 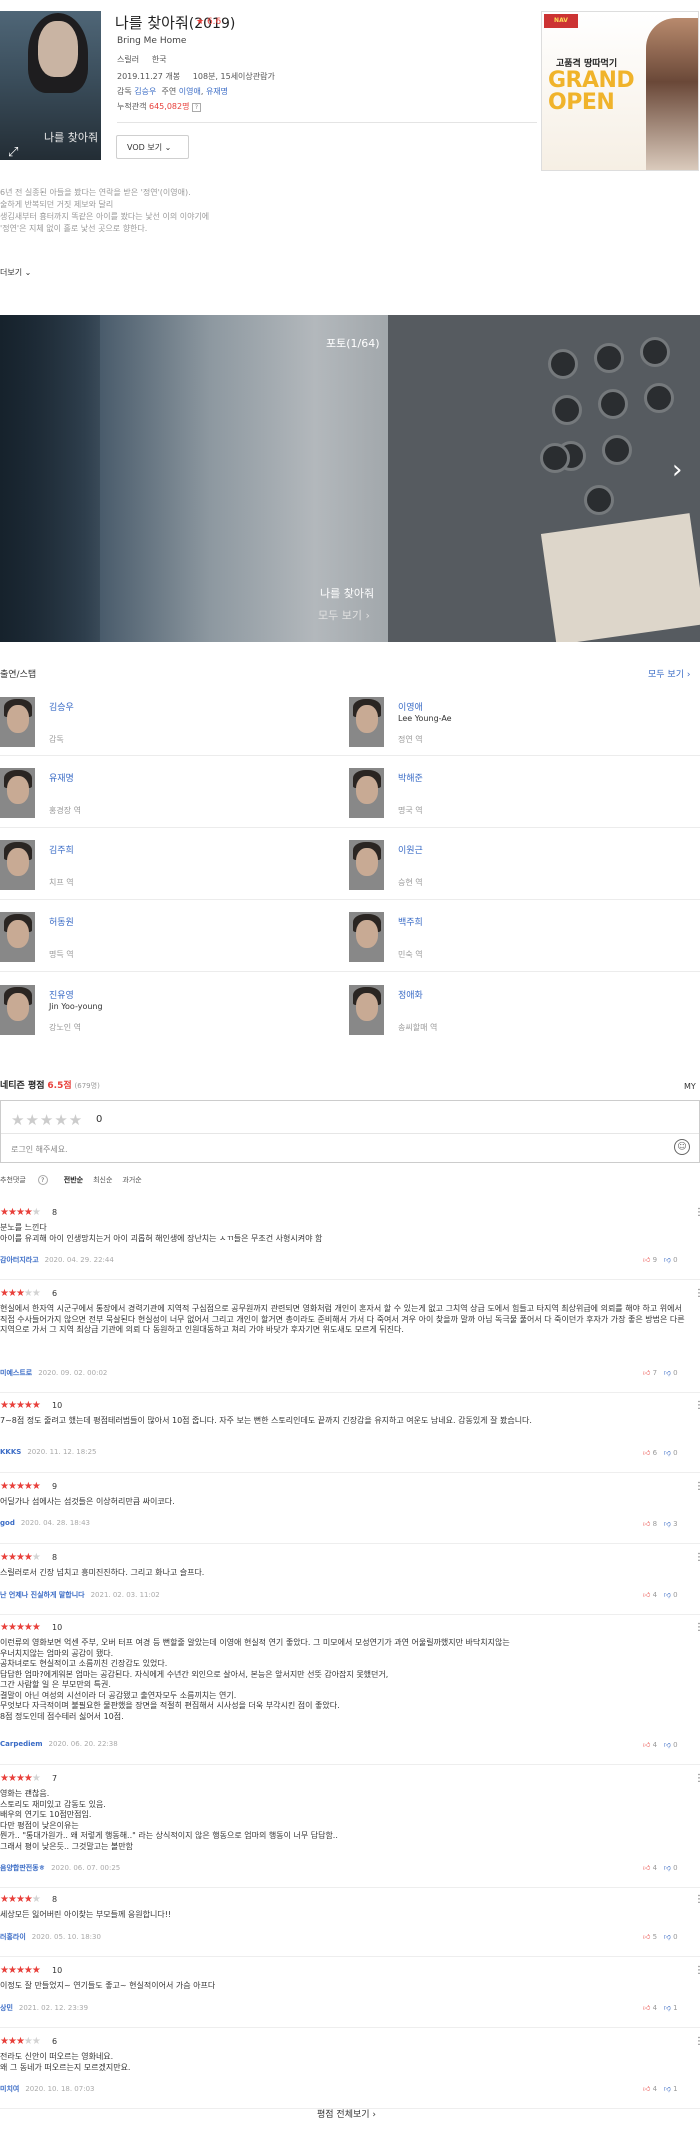 What do you see at coordinates (514, 1015) in the screenshot?
I see `cast-item: 정애화 송씨할매 역` at bounding box center [514, 1015].